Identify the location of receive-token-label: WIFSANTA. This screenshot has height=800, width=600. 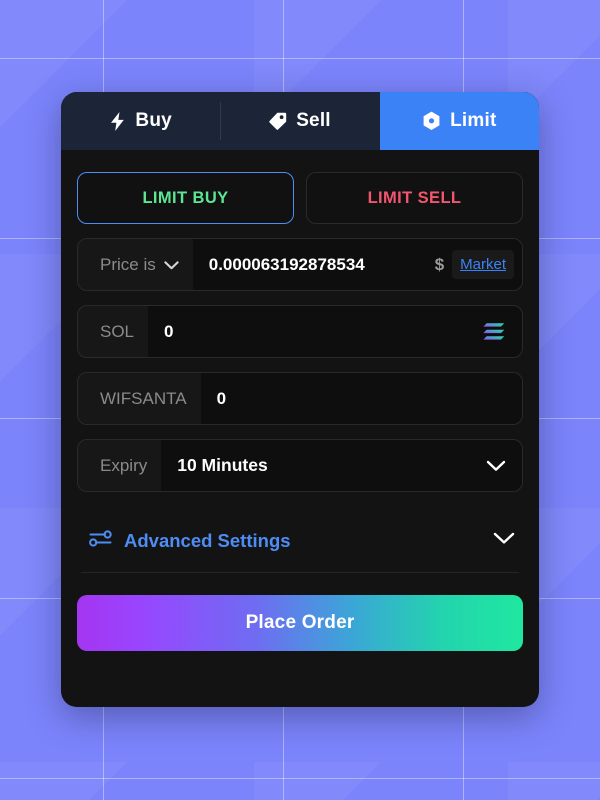
(143, 398).